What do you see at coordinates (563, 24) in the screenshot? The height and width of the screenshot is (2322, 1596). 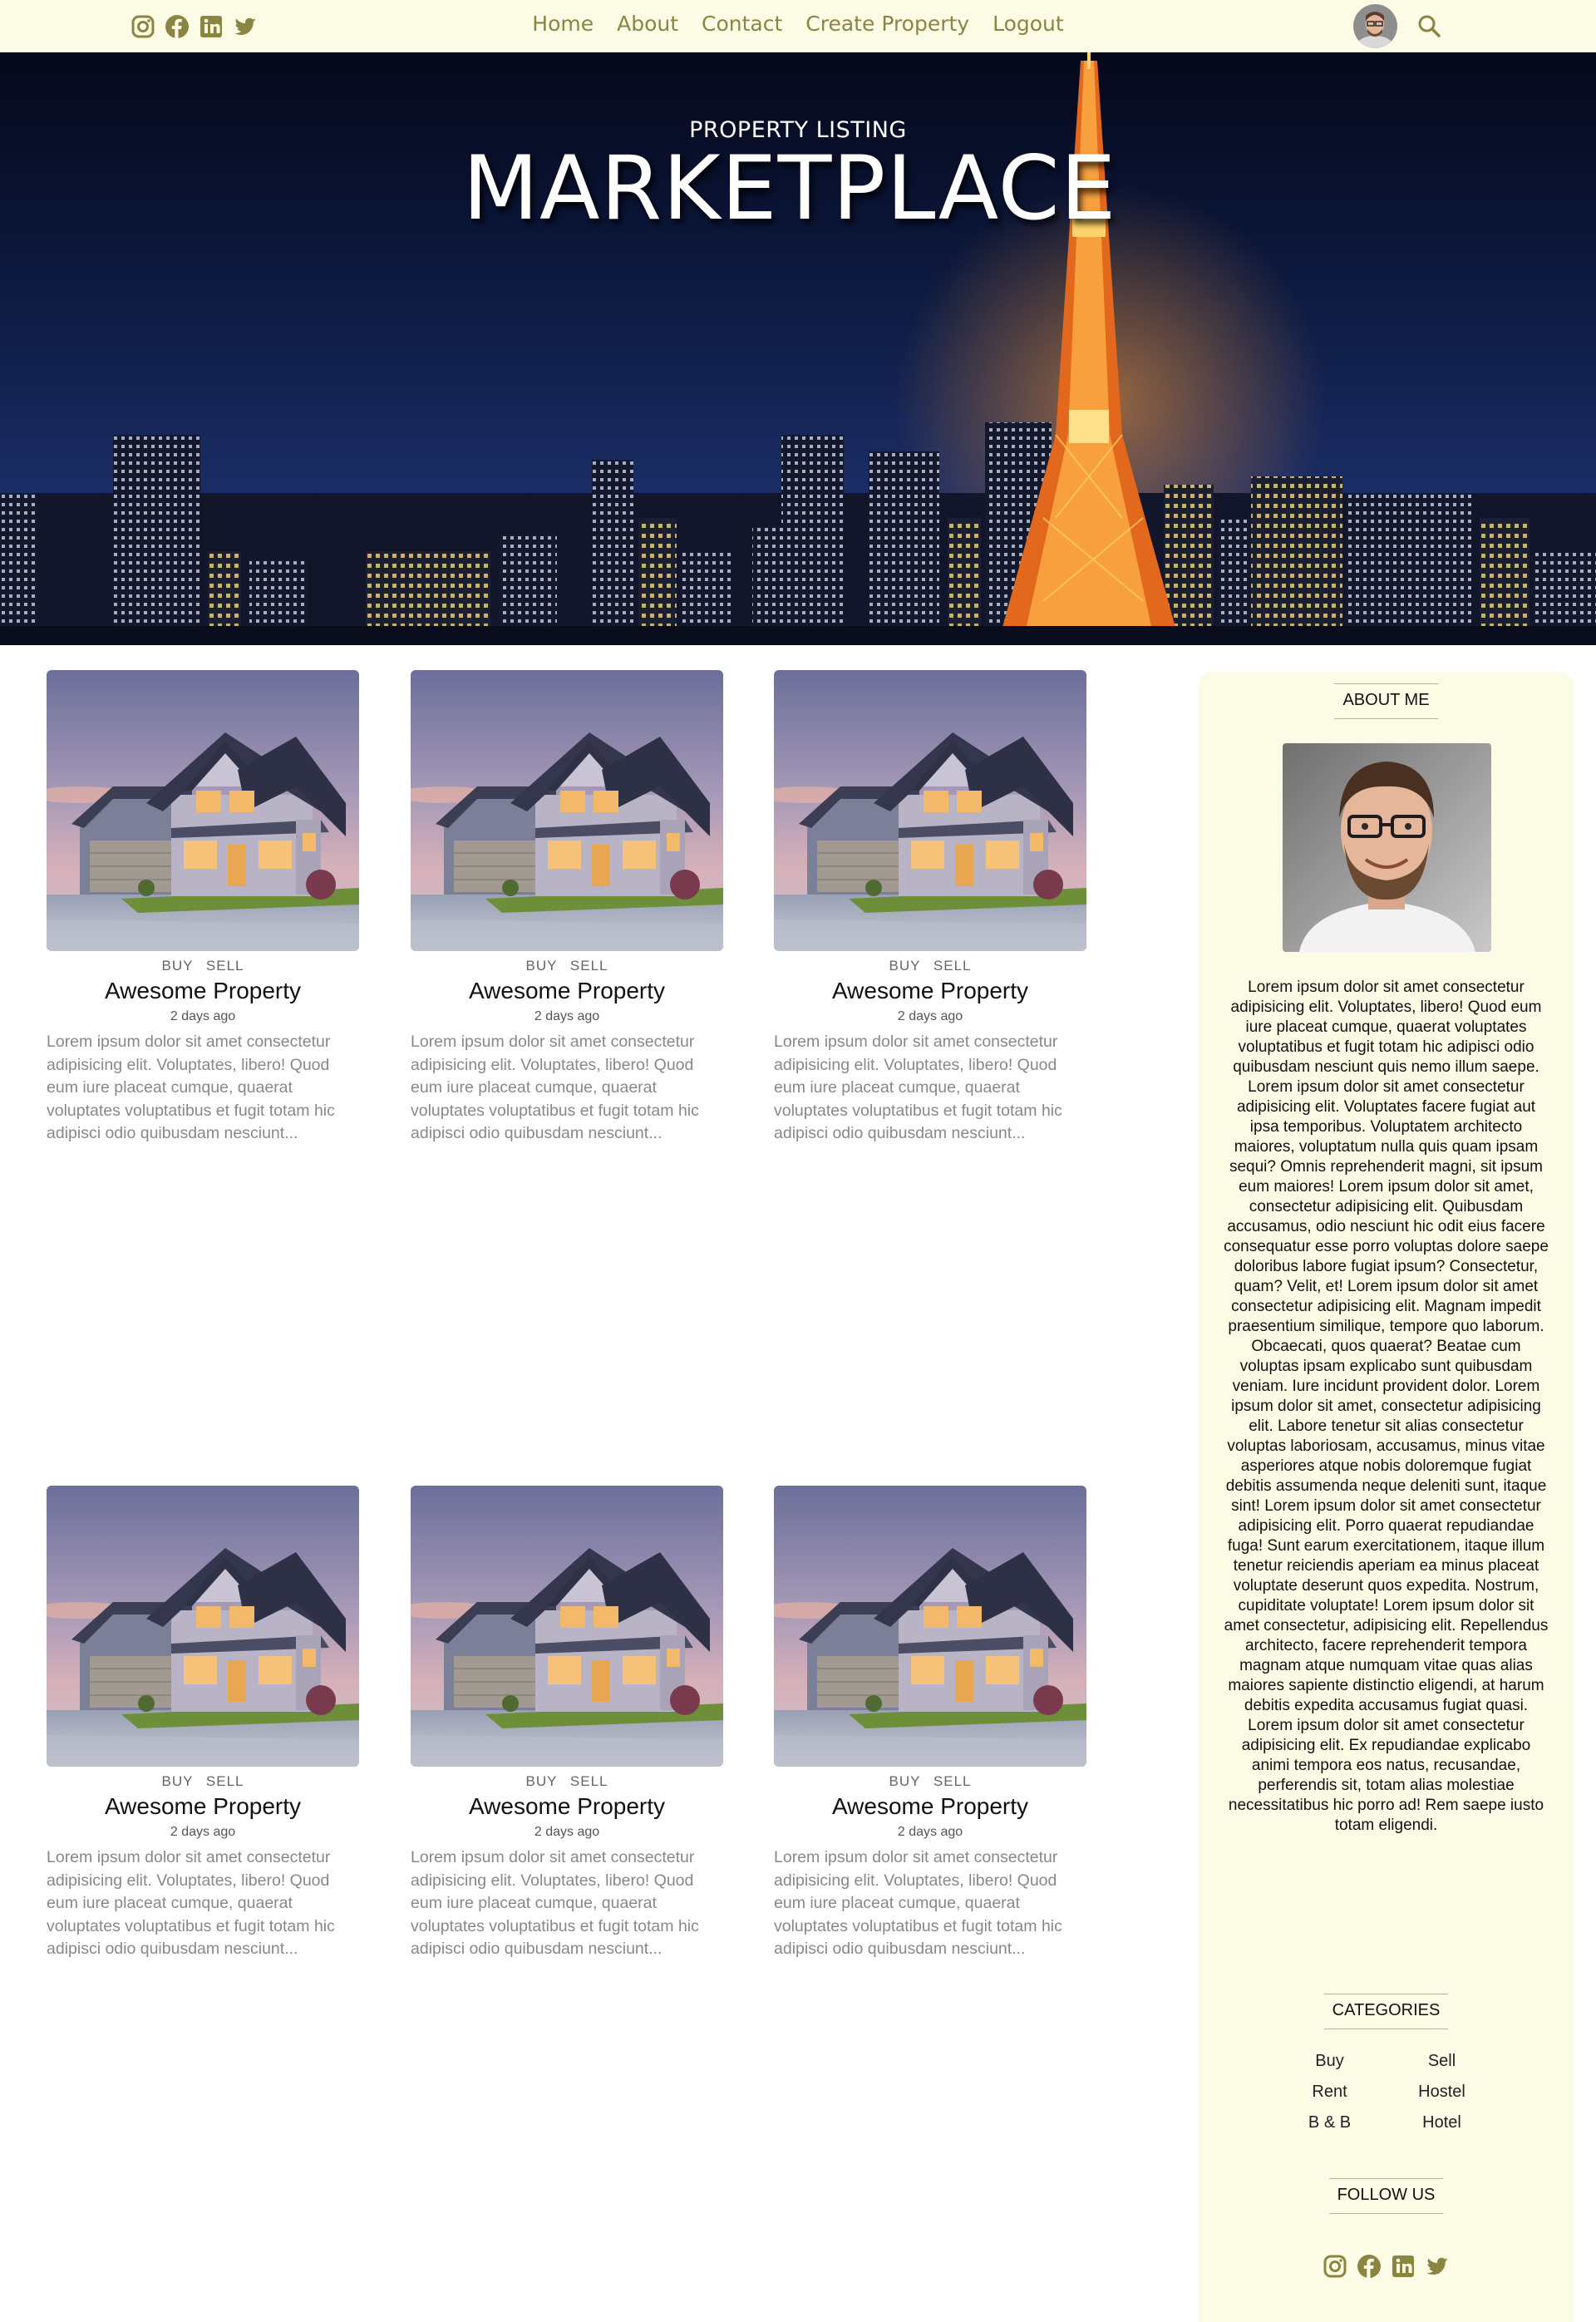 I see `nav-link-home: Home` at bounding box center [563, 24].